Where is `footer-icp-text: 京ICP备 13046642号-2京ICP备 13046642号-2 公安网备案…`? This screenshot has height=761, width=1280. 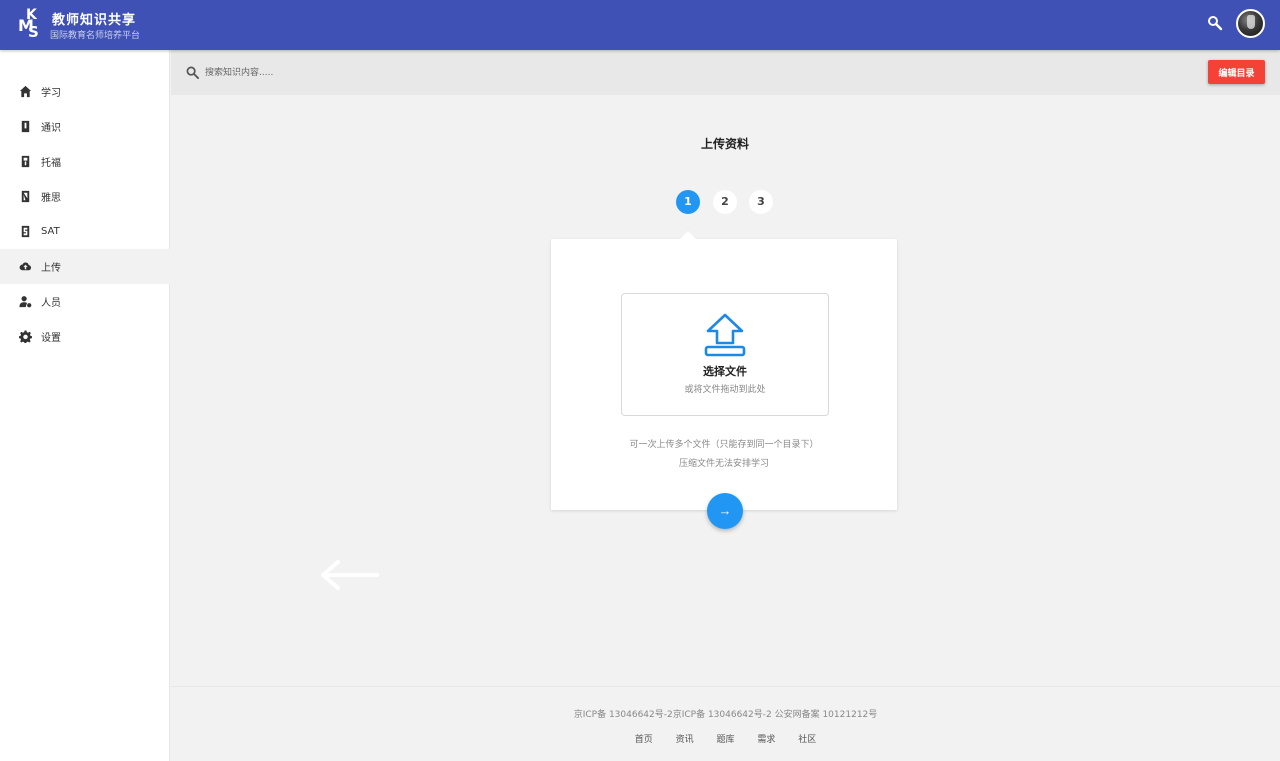
footer-icp-text: 京ICP备 13046642号-2京ICP备 13046642号-2 公安网备案… is located at coordinates (725, 715).